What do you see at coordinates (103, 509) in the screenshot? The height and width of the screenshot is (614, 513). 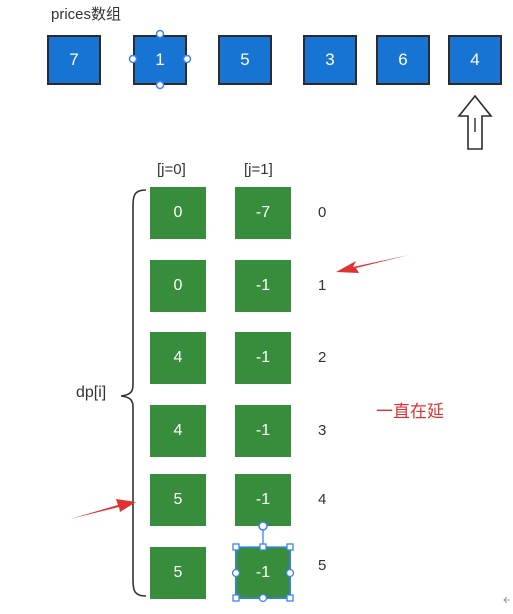 I see `red-arrow-icon-left` at bounding box center [103, 509].